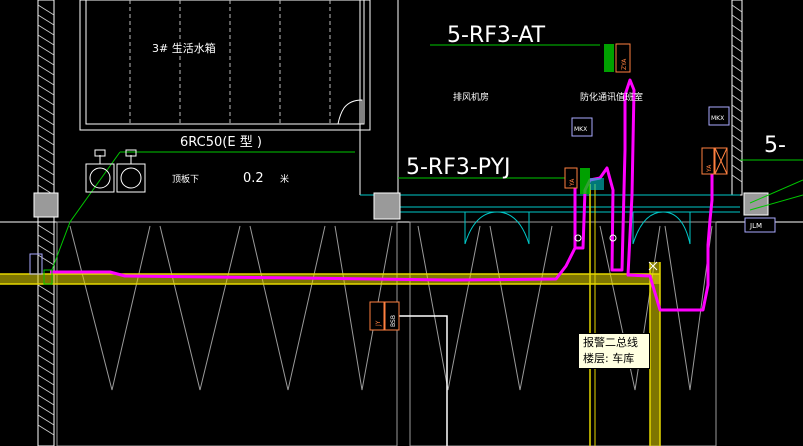 This screenshot has width=803, height=446. I want to click on tag-right-label: 5-, so click(775, 145).